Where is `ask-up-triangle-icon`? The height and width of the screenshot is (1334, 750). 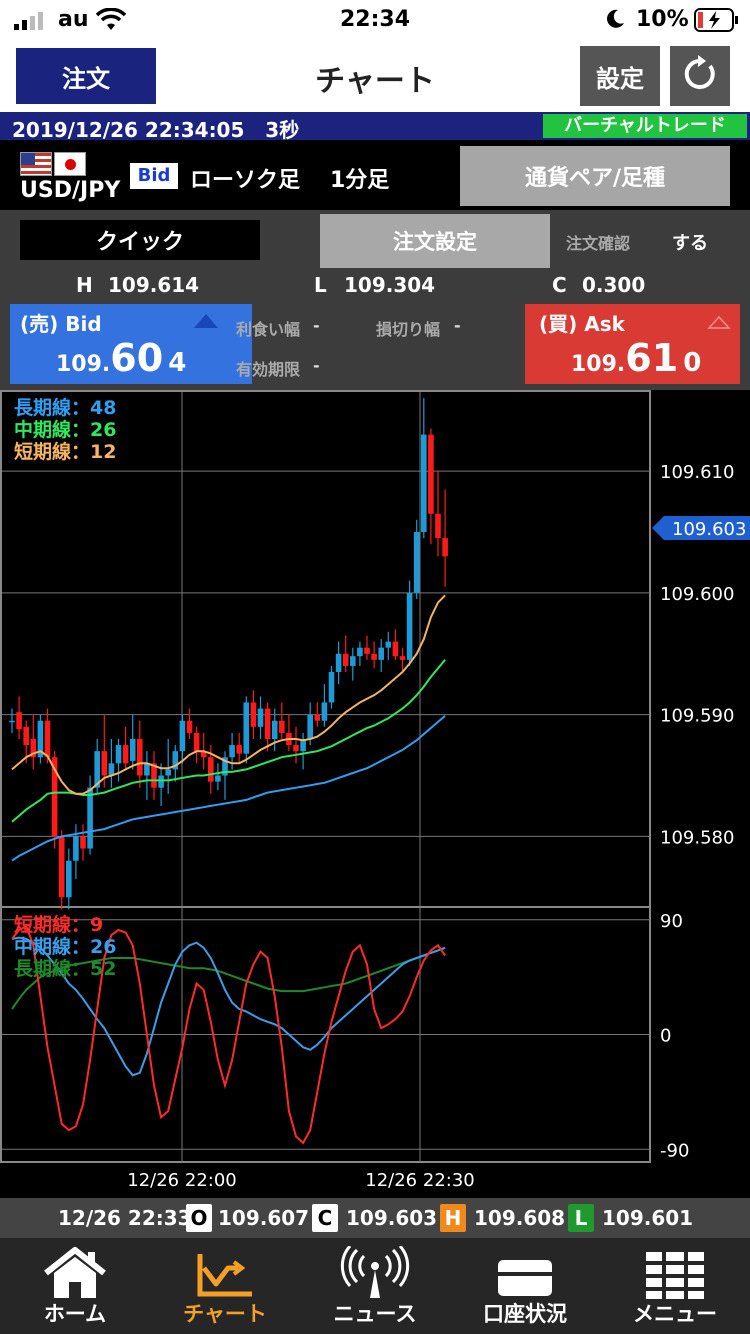 ask-up-triangle-icon is located at coordinates (719, 323).